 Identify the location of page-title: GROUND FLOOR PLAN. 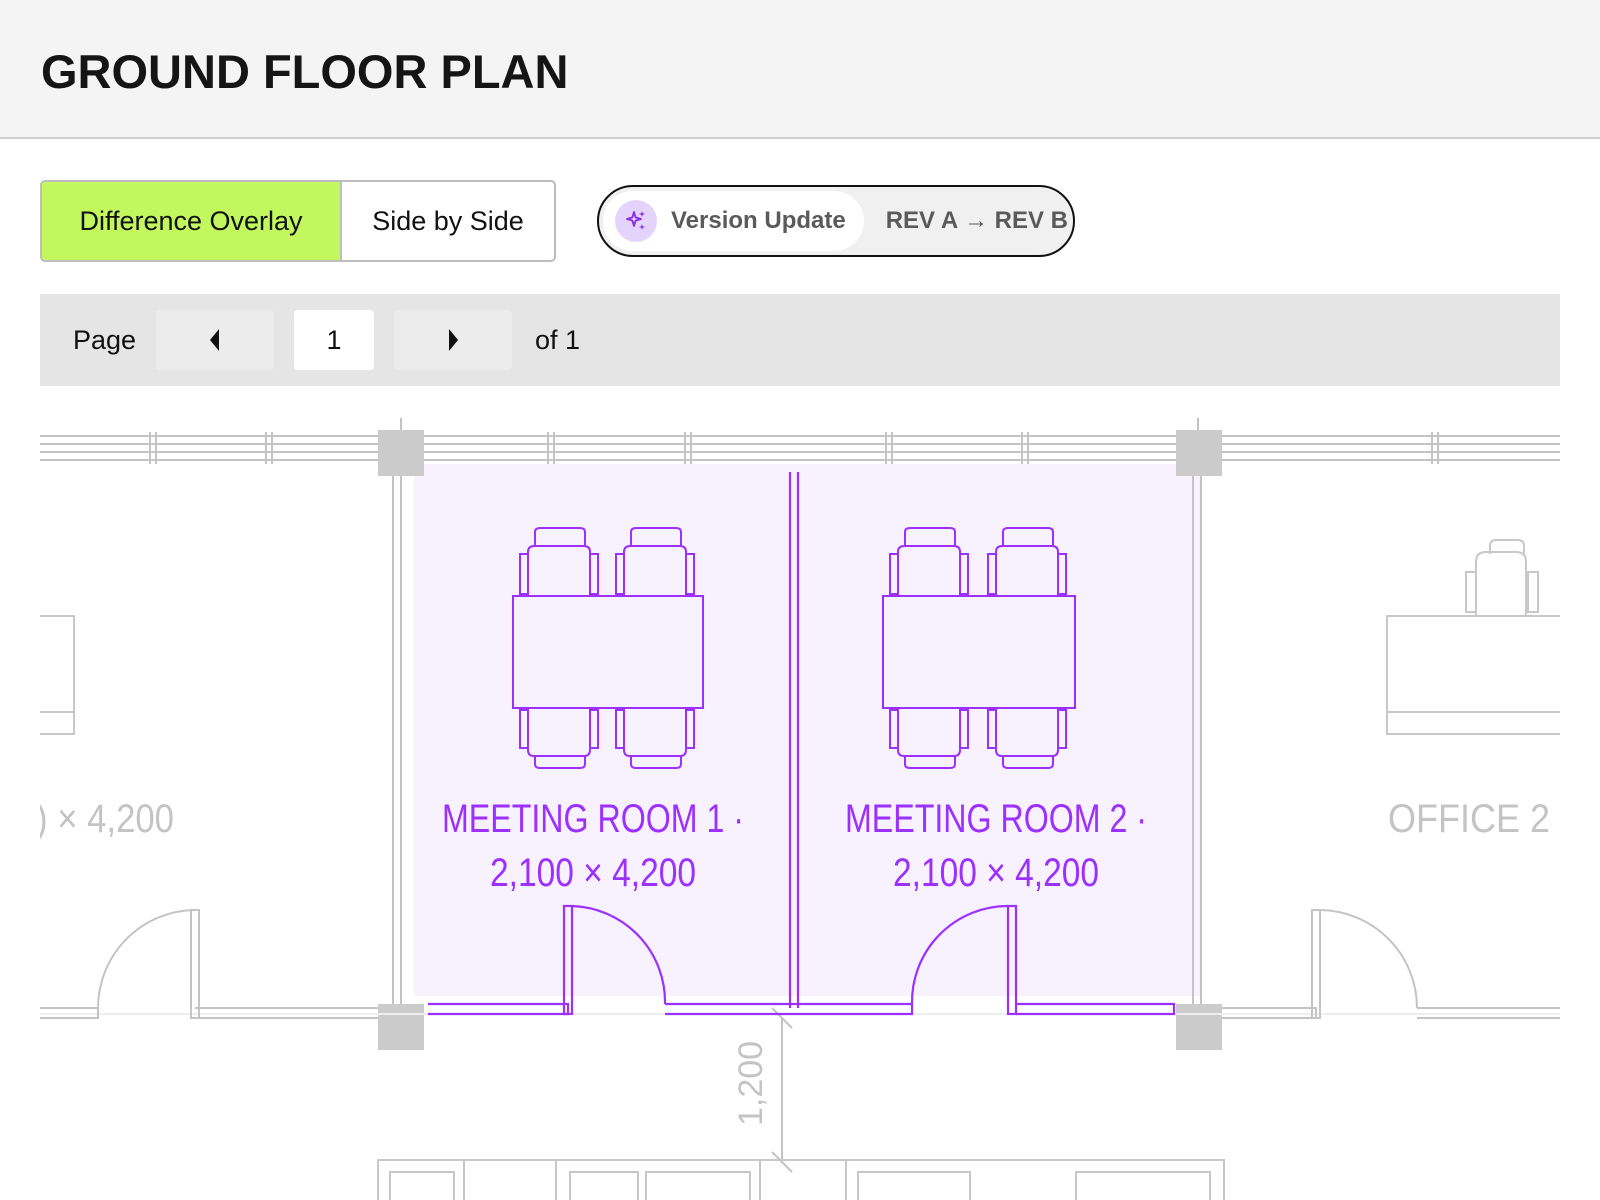
(305, 71).